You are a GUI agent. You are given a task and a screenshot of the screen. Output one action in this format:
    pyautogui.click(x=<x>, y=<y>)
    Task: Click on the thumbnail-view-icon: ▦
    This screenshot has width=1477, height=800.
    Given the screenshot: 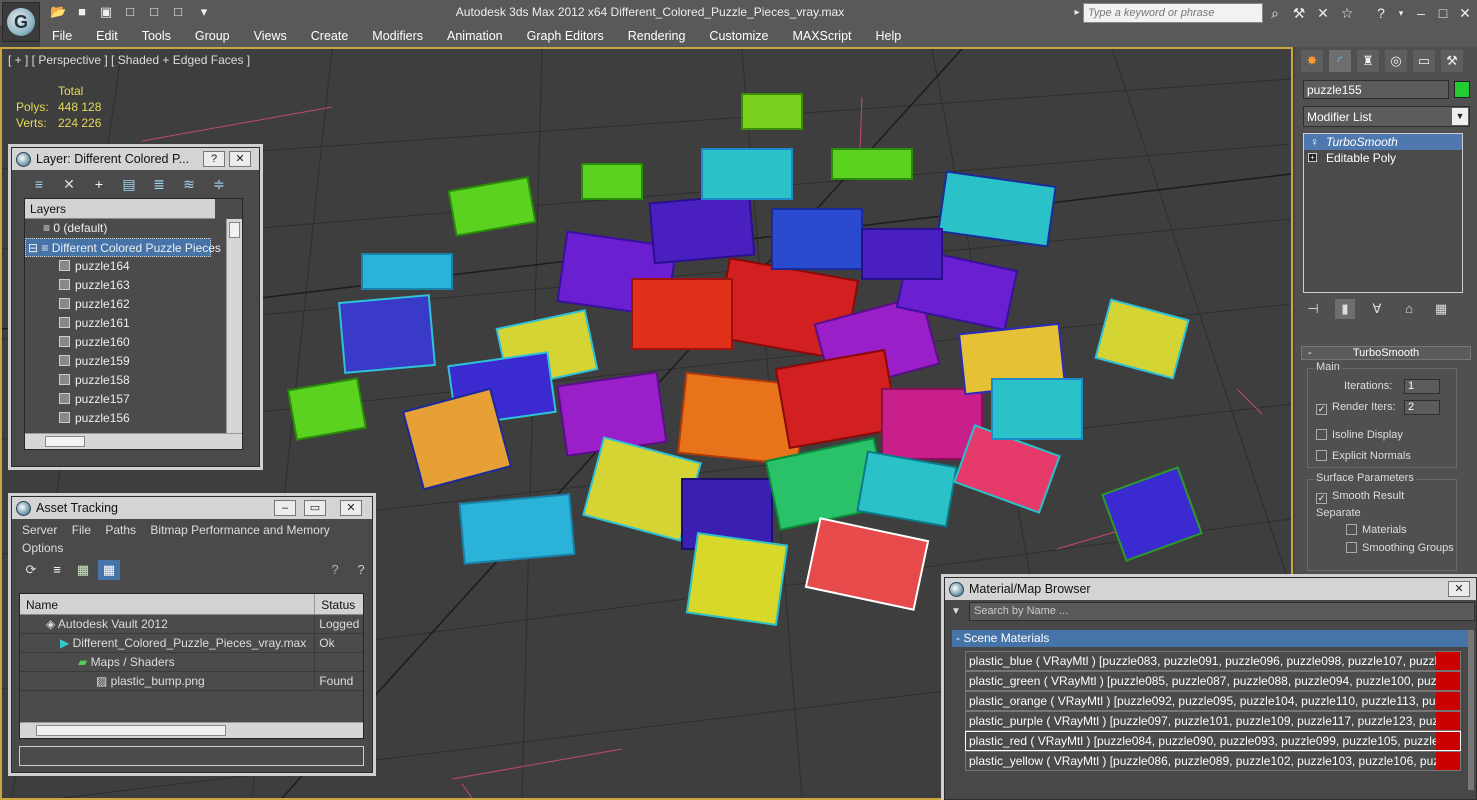 What is the action you would take?
    pyautogui.click(x=83, y=570)
    